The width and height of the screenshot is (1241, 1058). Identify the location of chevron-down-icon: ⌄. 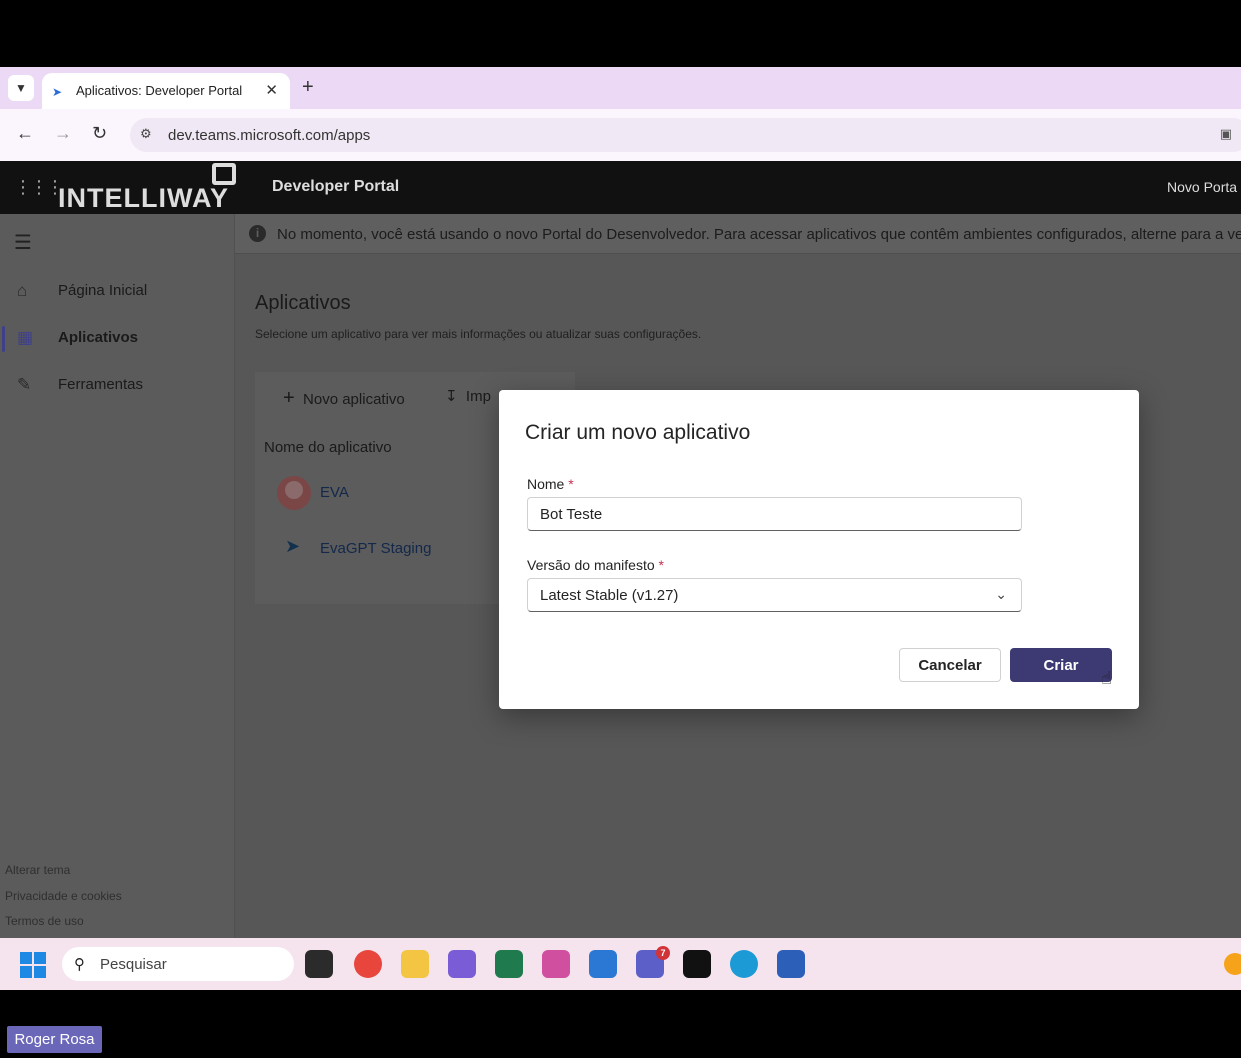
(1001, 594).